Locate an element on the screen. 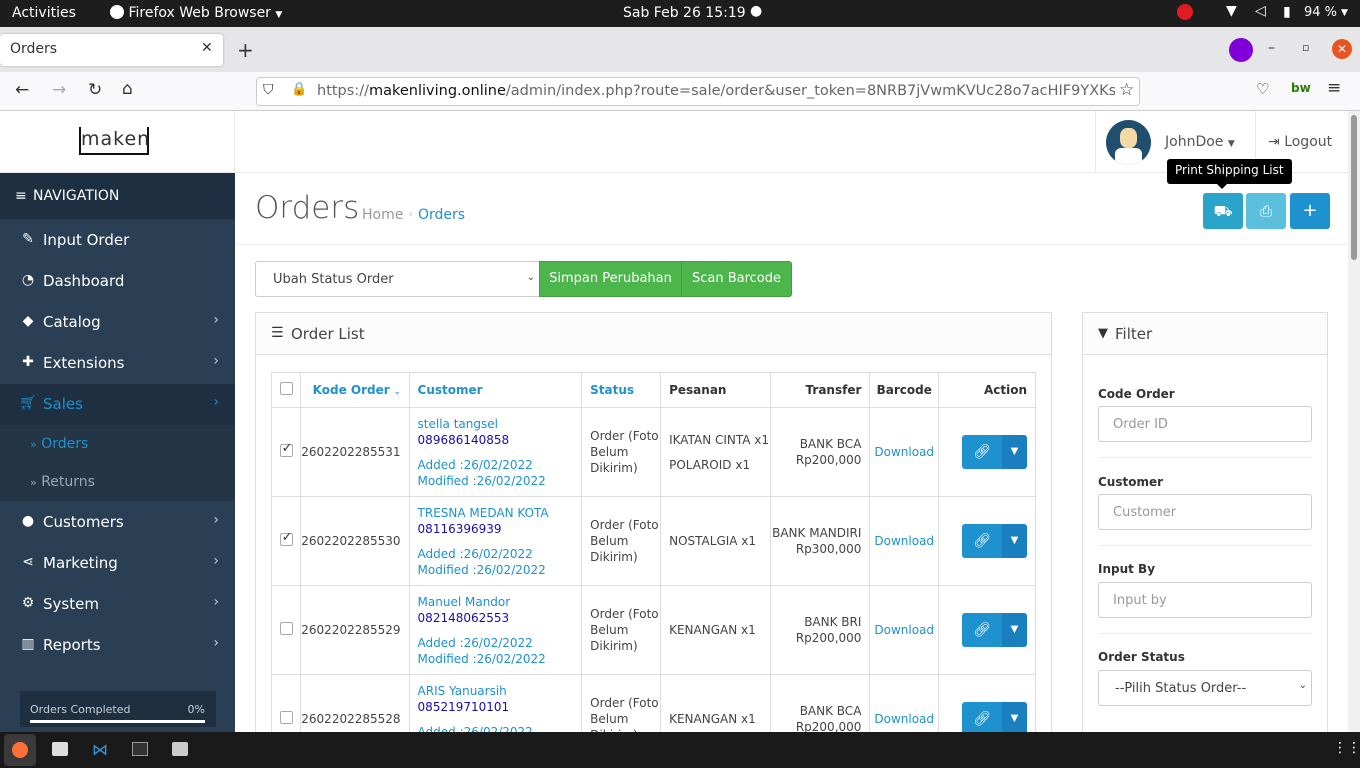 This screenshot has height=768, width=1360. sidebar-subitem-orders: » Orders is located at coordinates (59, 444).